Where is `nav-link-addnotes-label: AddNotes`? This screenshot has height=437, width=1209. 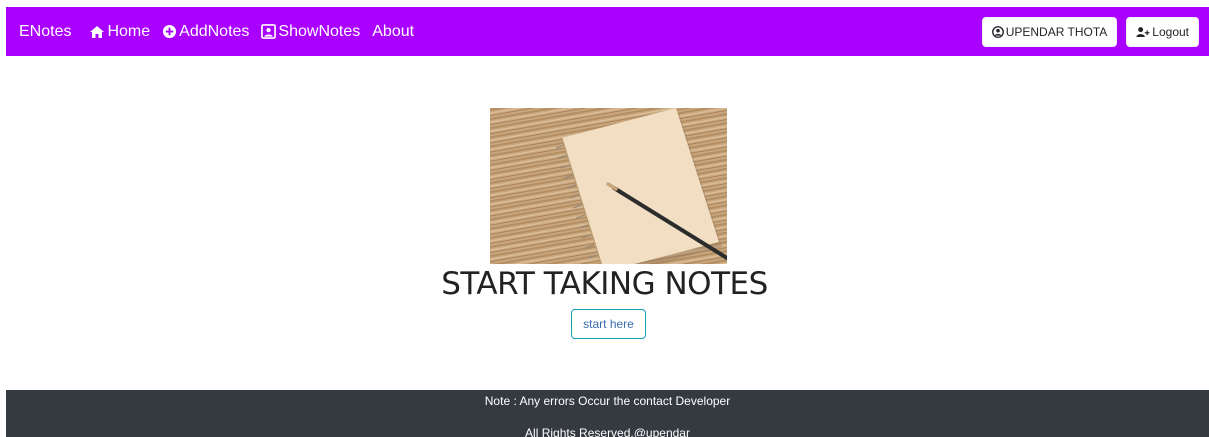 nav-link-addnotes-label: AddNotes is located at coordinates (214, 31).